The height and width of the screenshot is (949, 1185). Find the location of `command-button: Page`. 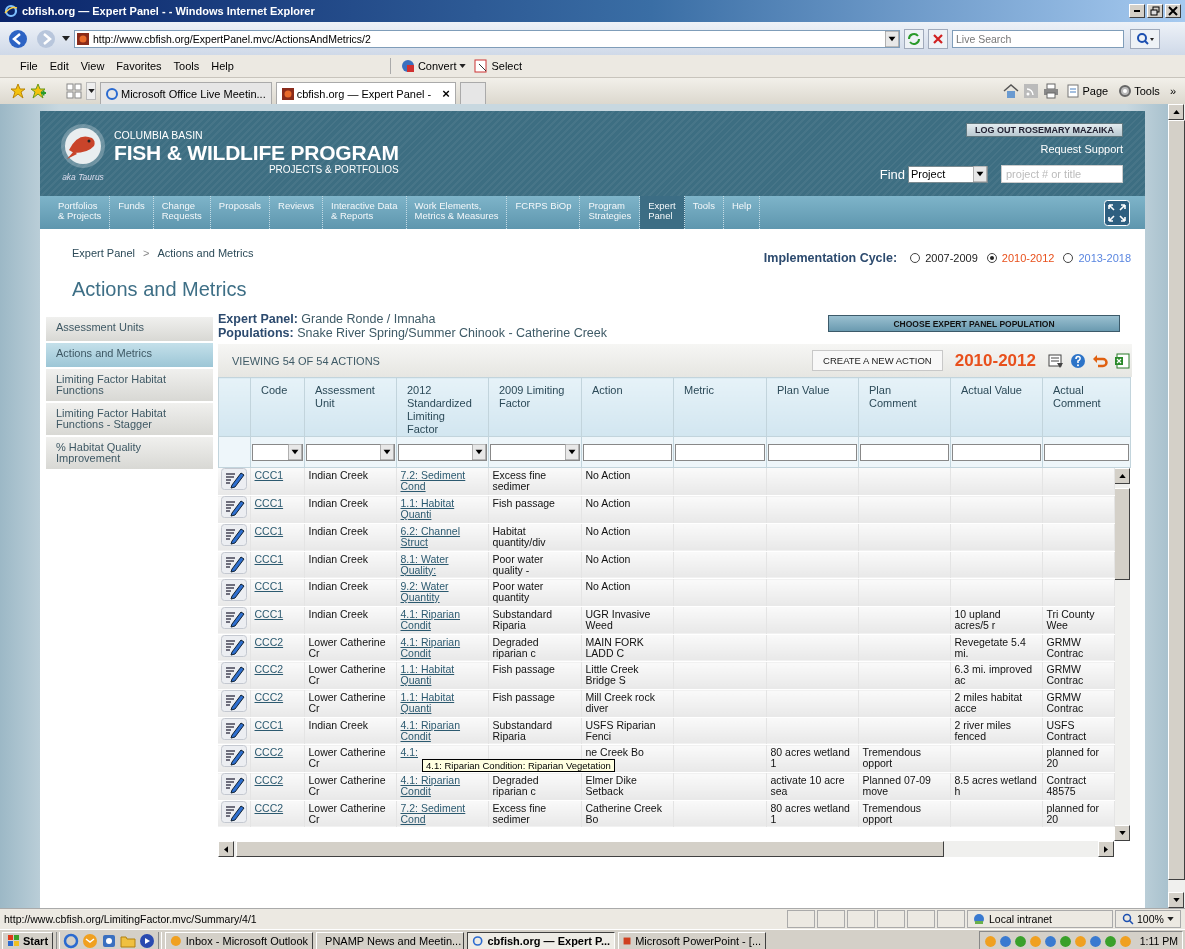

command-button: Page is located at coordinates (1087, 91).